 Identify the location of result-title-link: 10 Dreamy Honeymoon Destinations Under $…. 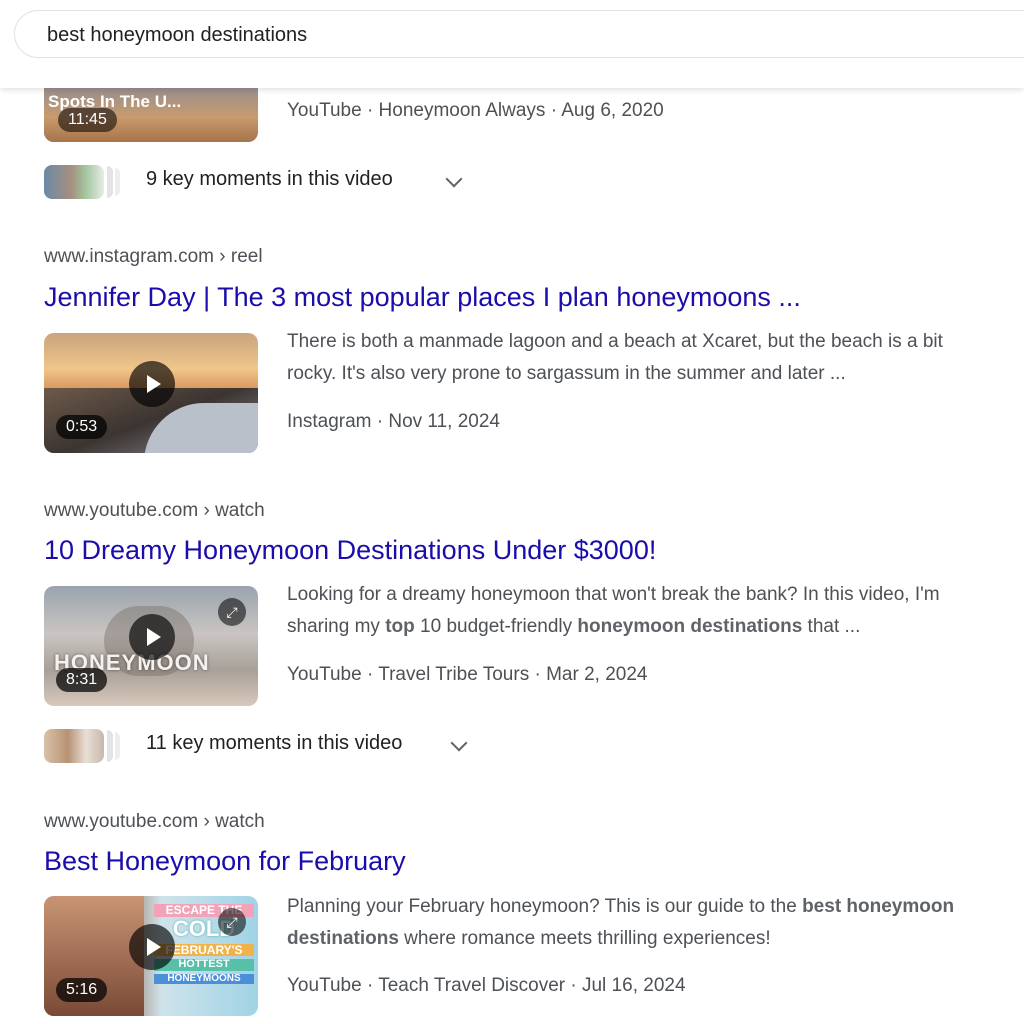
(350, 550).